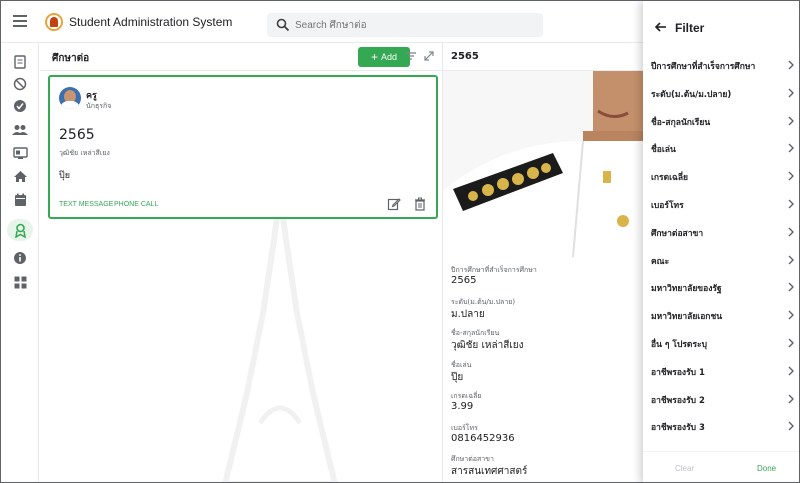 Image resolution: width=800 pixels, height=483 pixels. Describe the element at coordinates (70, 98) in the screenshot. I see `avatar` at that location.